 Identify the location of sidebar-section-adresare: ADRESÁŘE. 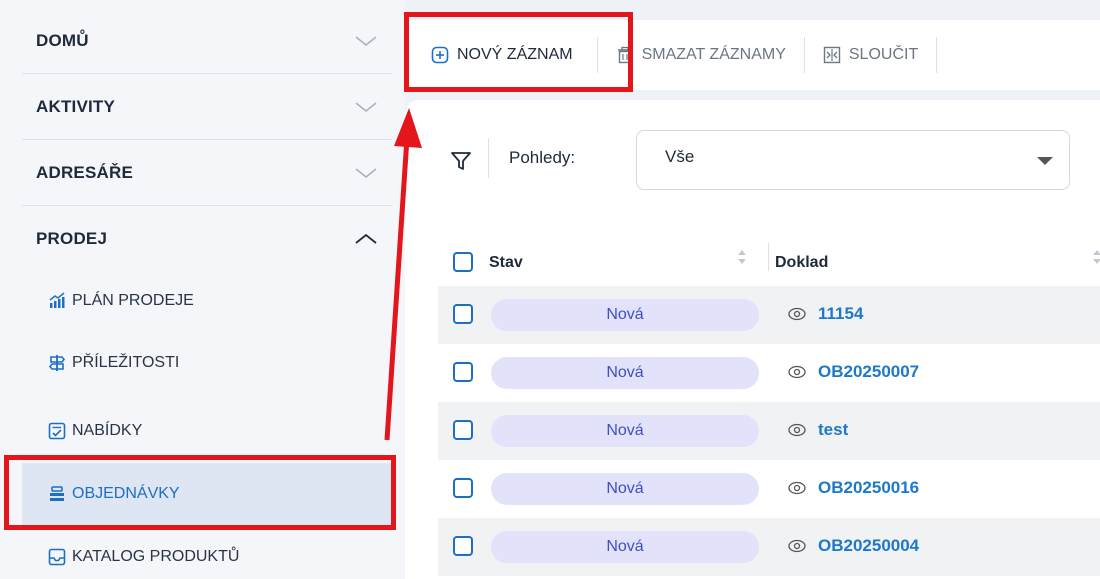
(207, 173).